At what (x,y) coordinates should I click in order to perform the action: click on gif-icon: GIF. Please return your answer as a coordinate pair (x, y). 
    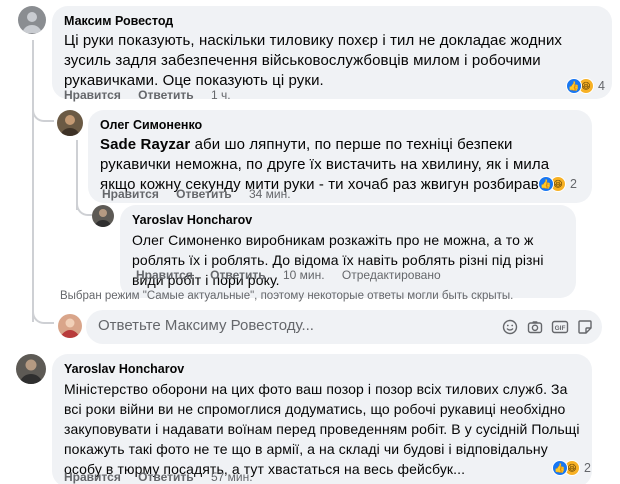
    Looking at the image, I should click on (560, 327).